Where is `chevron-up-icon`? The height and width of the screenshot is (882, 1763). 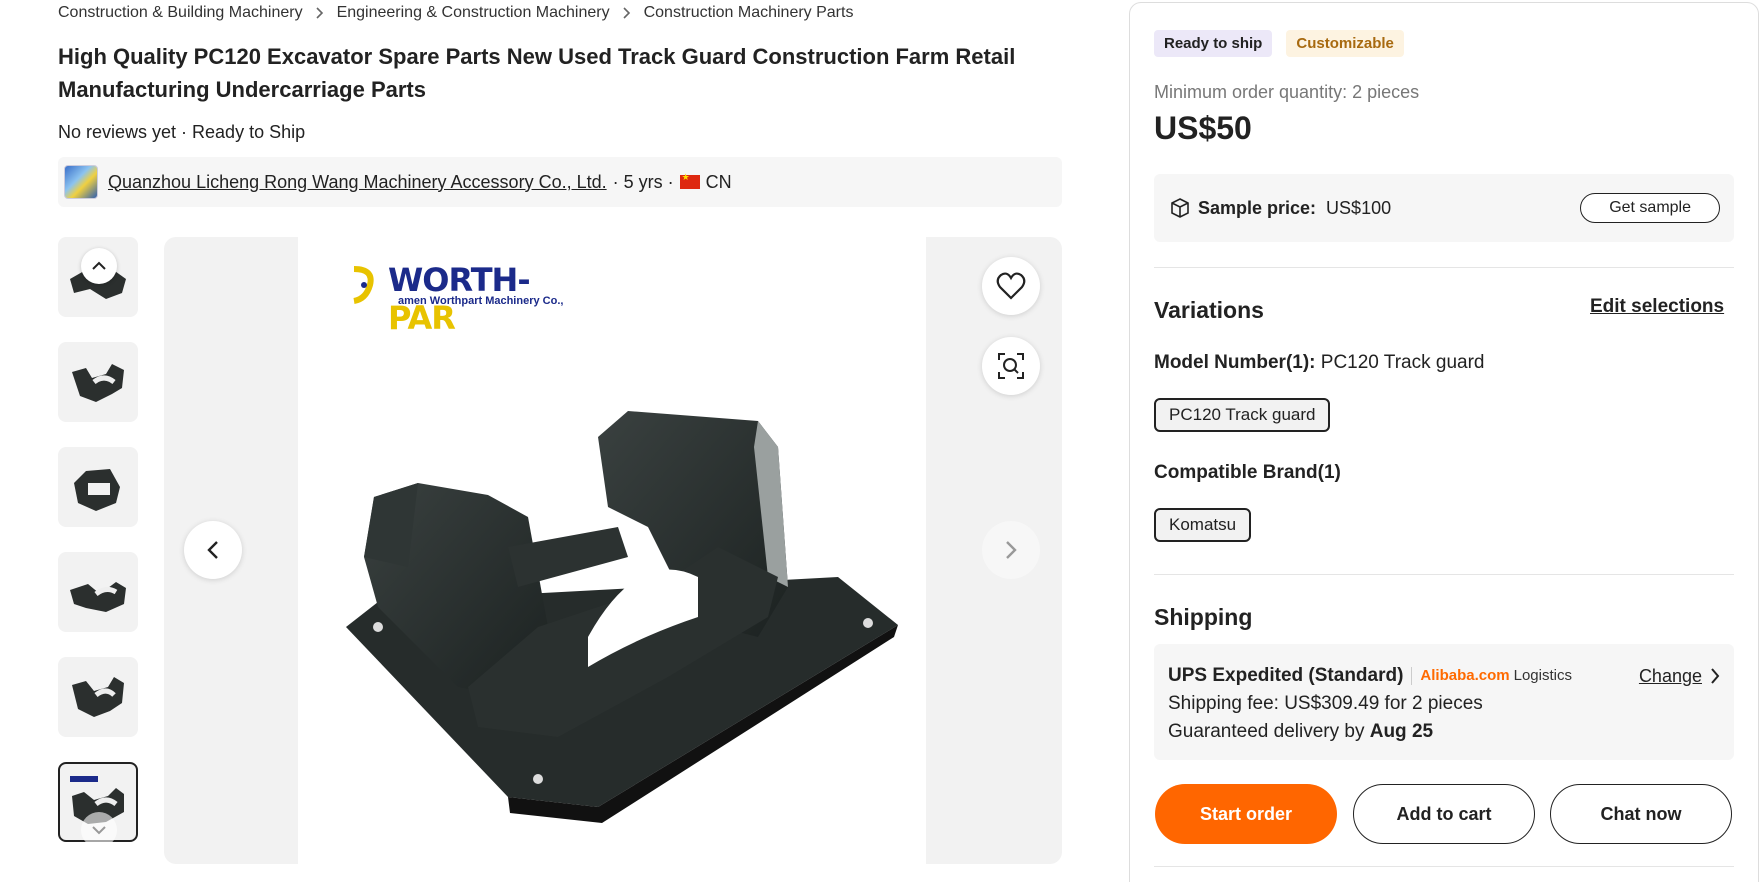
chevron-up-icon is located at coordinates (99, 265).